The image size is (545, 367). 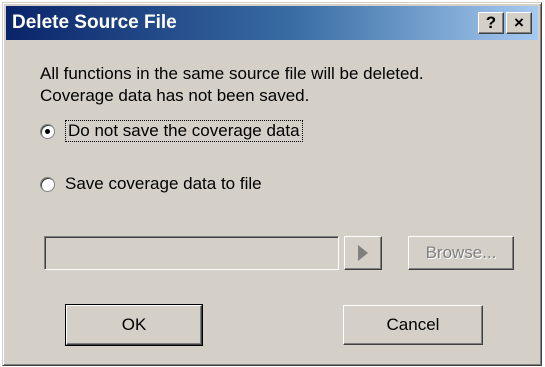 I want to click on arrow-button, so click(x=363, y=253).